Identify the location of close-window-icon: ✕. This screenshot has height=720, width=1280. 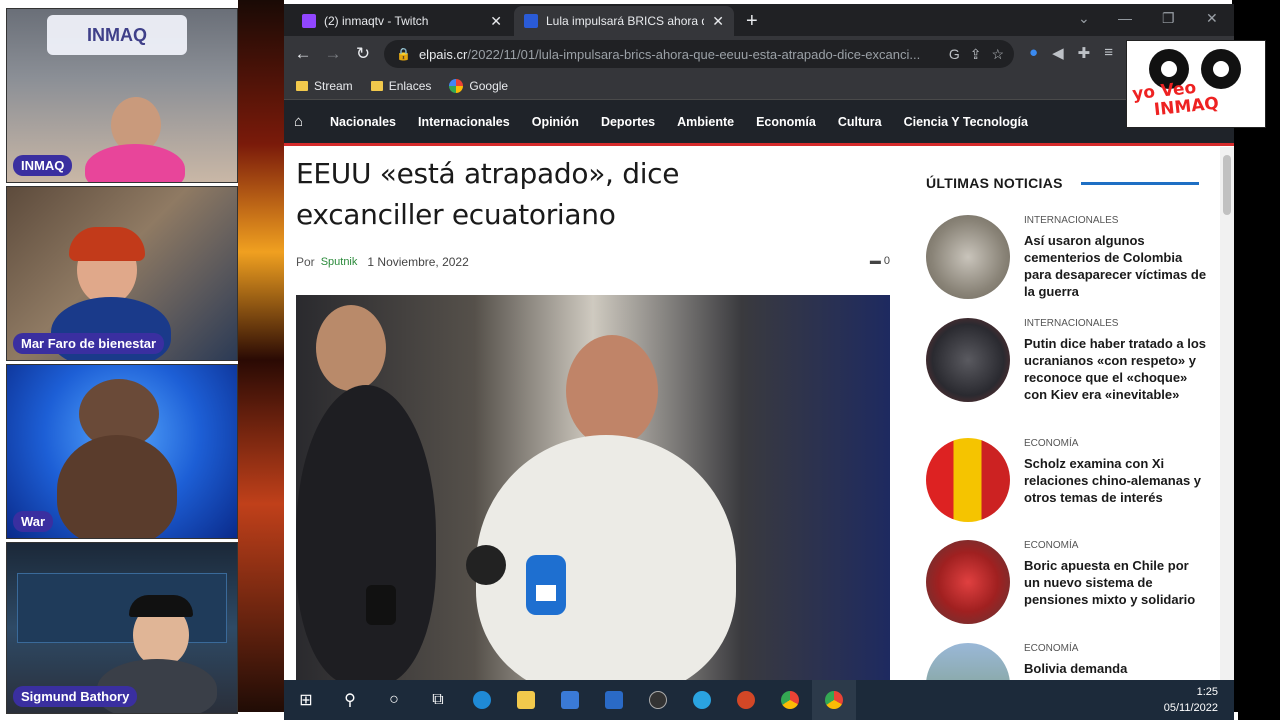
(1212, 18).